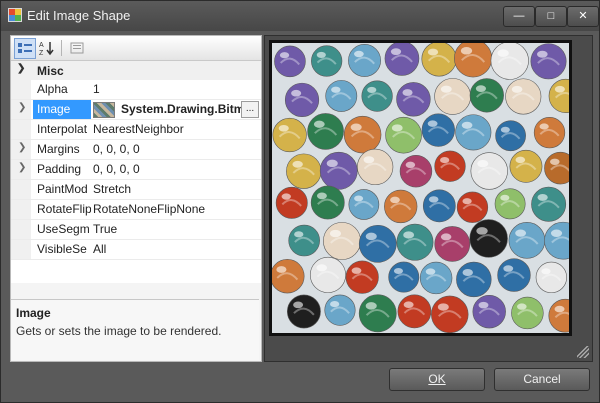  Describe the element at coordinates (176, 189) in the screenshot. I see `property-value: Stretch` at that location.